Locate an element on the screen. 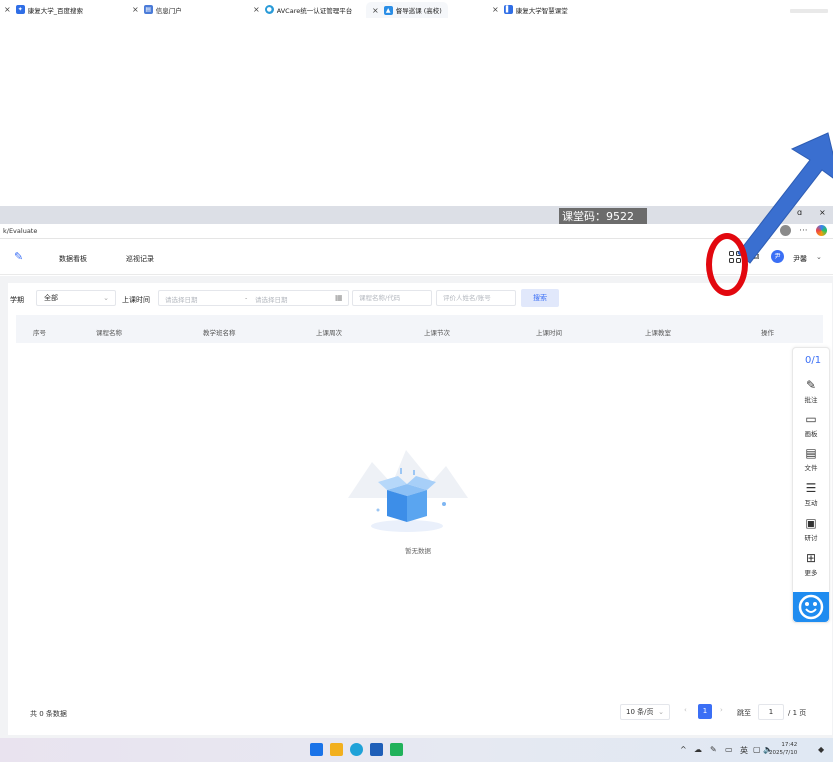 This screenshot has height=762, width=833. page-size-value: 10 条/页 is located at coordinates (640, 712).